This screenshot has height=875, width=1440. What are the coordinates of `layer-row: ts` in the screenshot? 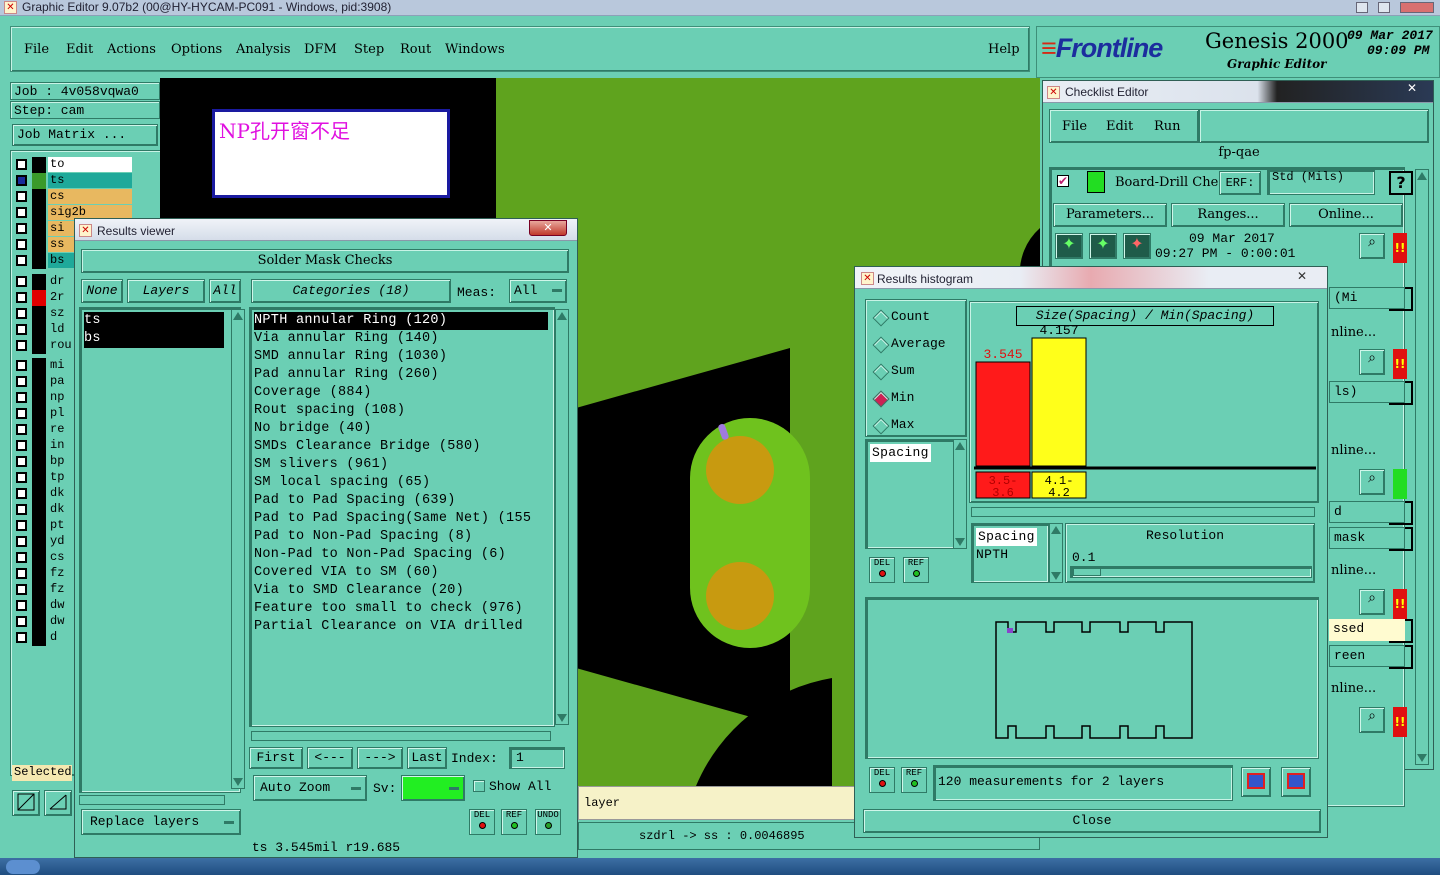 It's located at (73, 181).